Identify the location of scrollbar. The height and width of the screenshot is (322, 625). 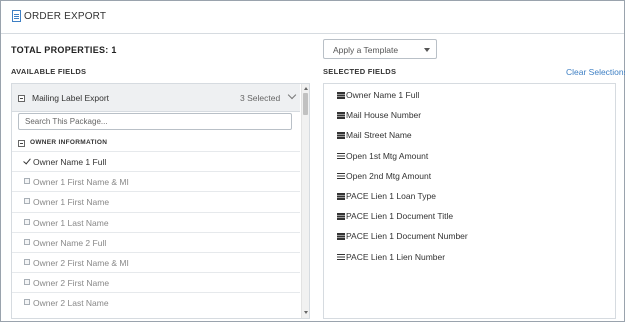
(305, 201).